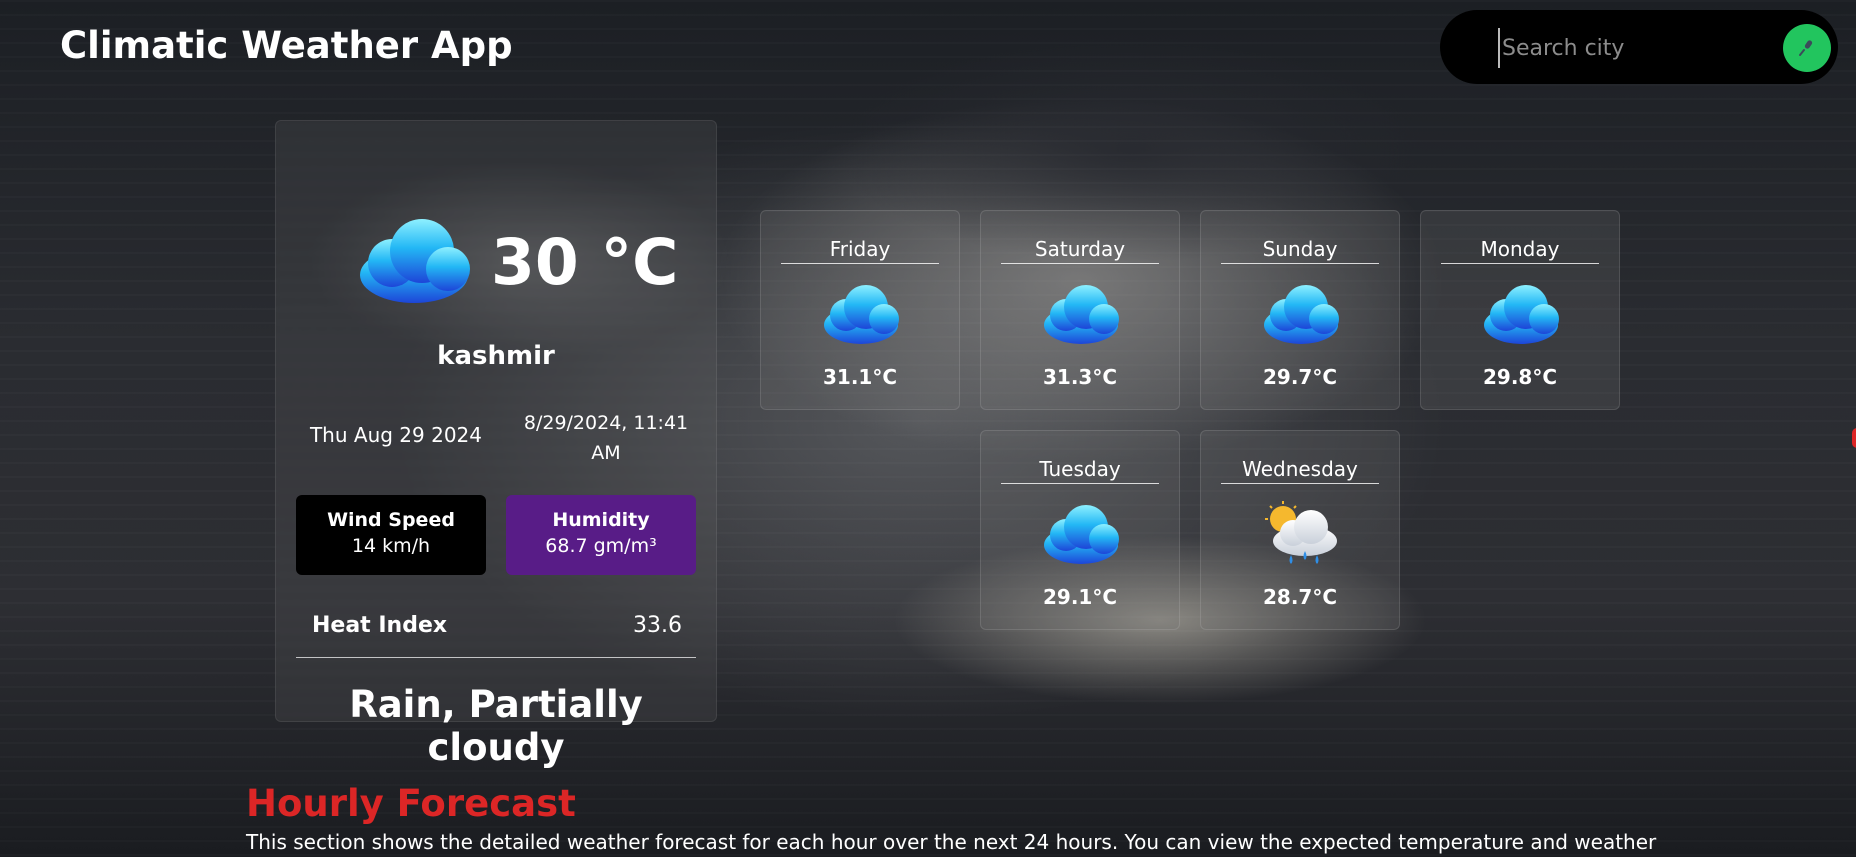  What do you see at coordinates (1854, 438) in the screenshot?
I see `edge-indicator` at bounding box center [1854, 438].